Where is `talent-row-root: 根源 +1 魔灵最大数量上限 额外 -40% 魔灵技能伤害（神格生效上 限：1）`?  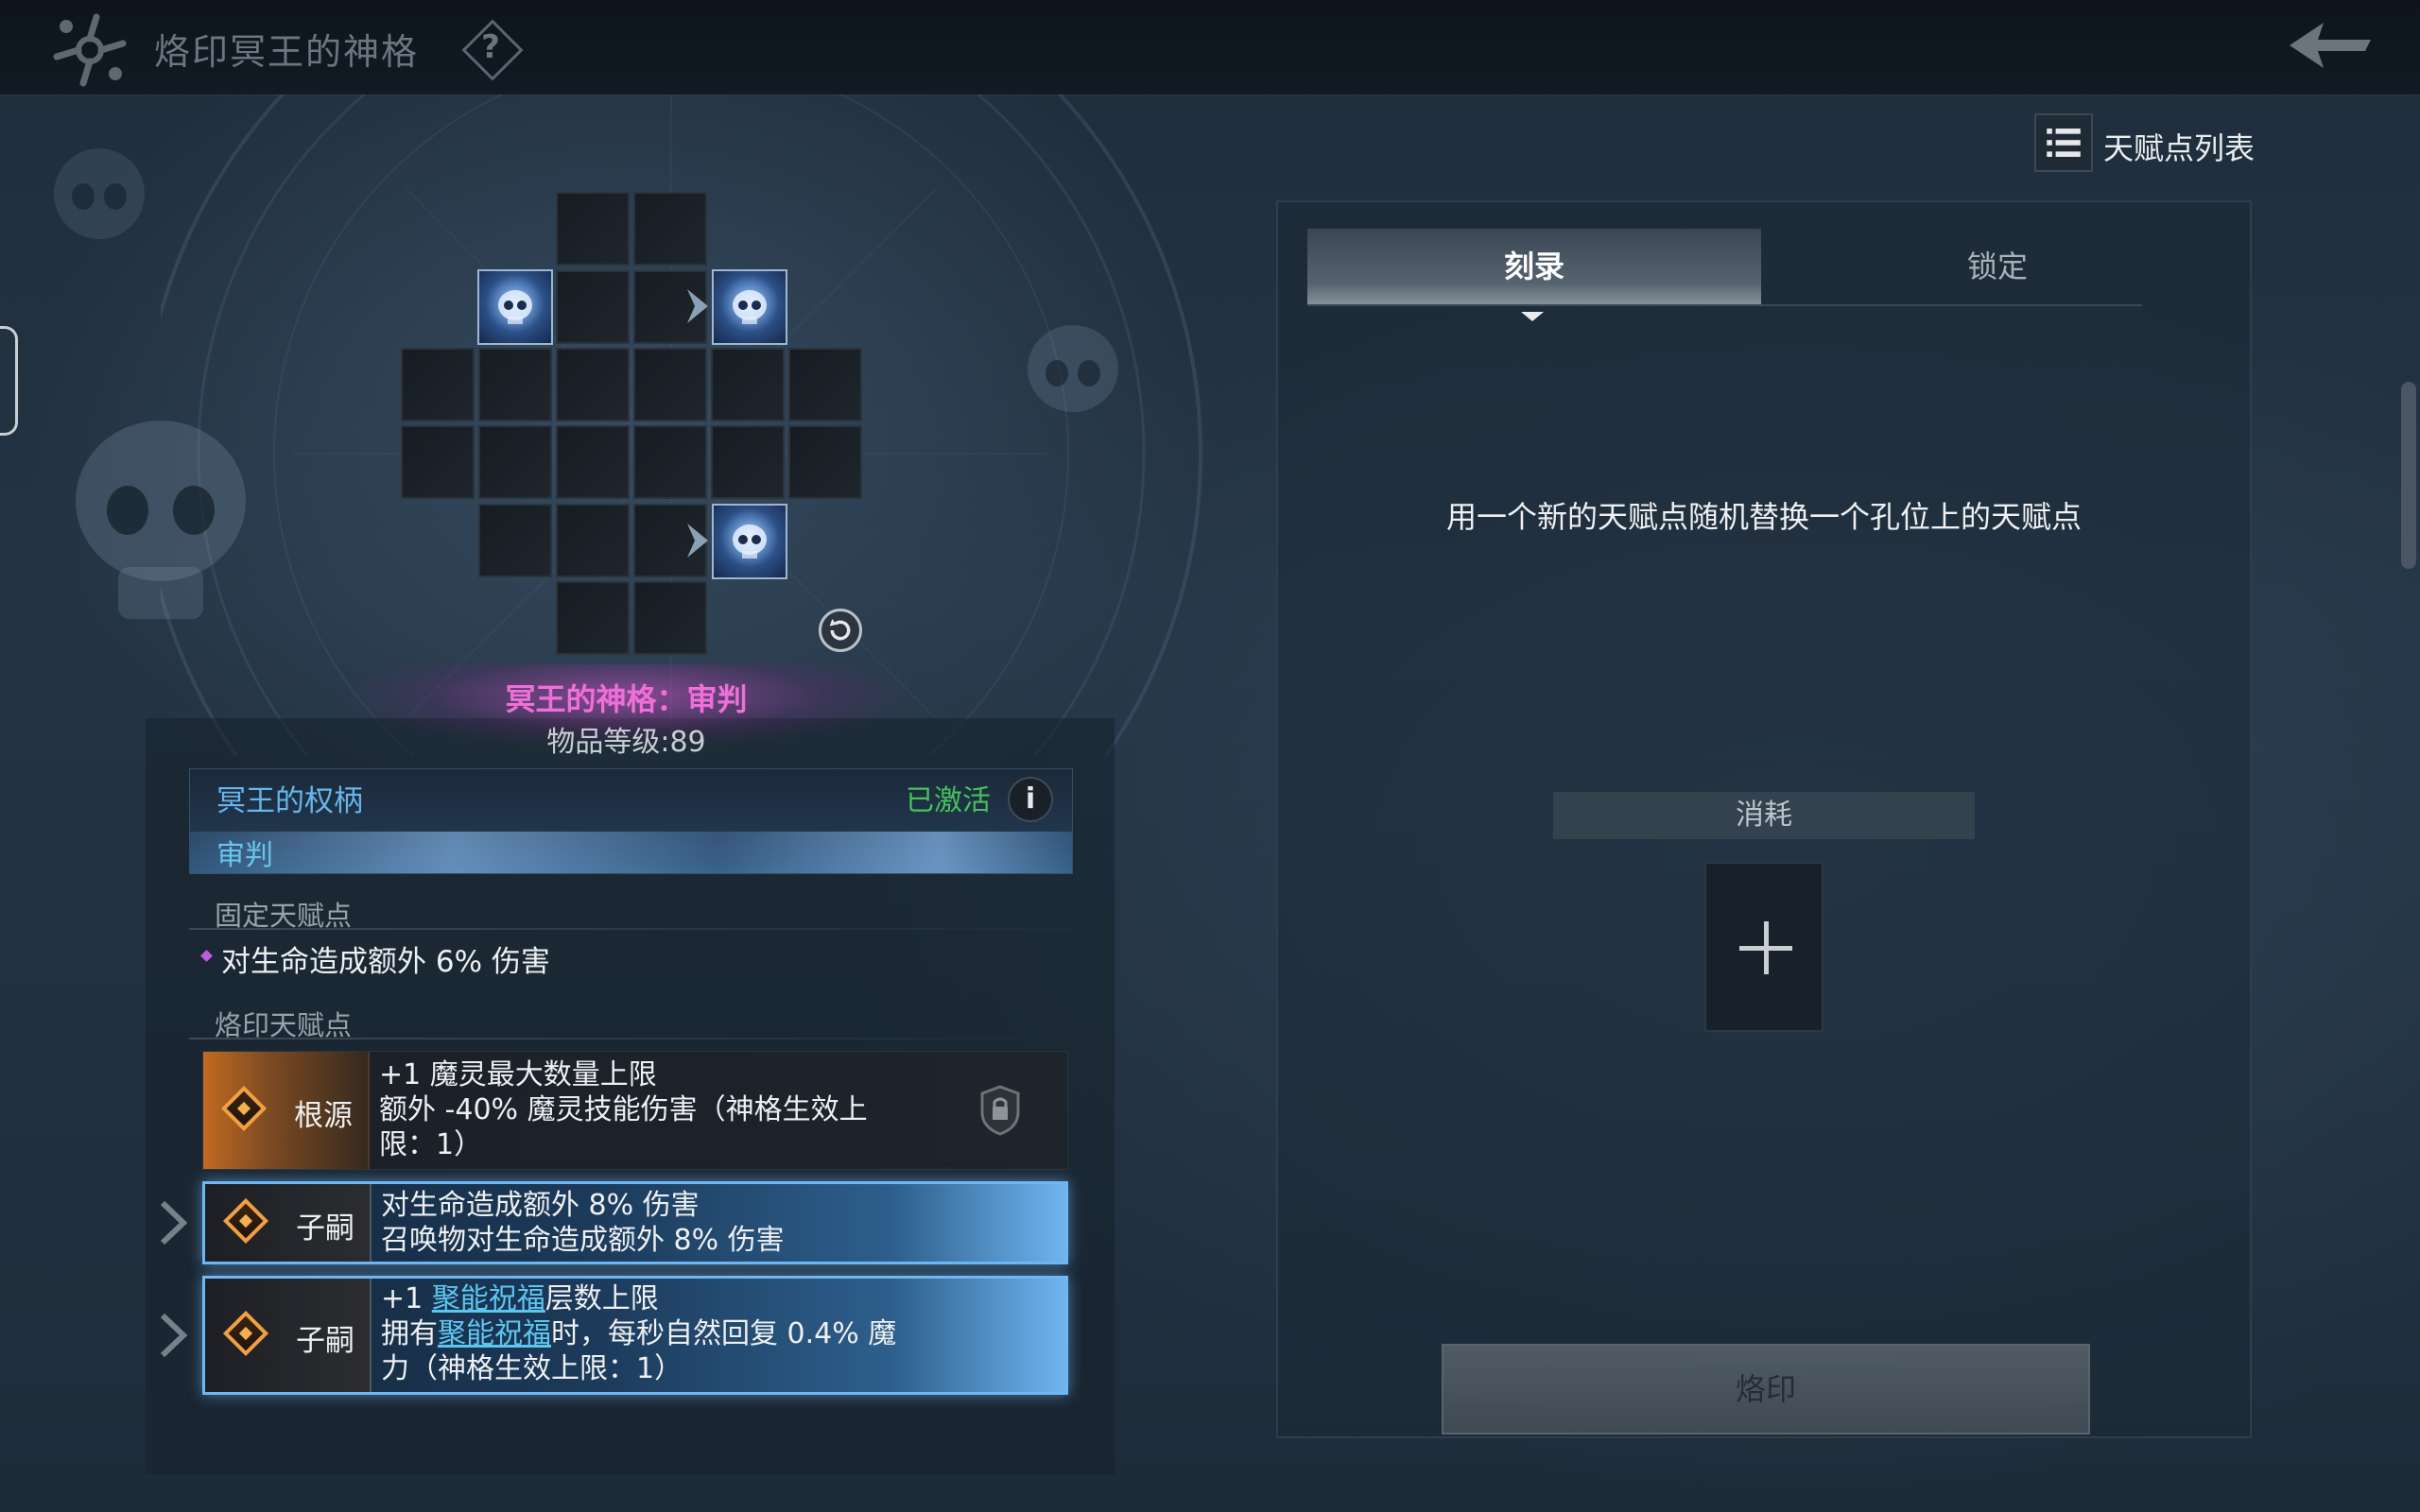 talent-row-root: 根源 +1 魔灵最大数量上限 额外 -40% 魔灵技能伤害（神格生效上 限：1） is located at coordinates (635, 1110).